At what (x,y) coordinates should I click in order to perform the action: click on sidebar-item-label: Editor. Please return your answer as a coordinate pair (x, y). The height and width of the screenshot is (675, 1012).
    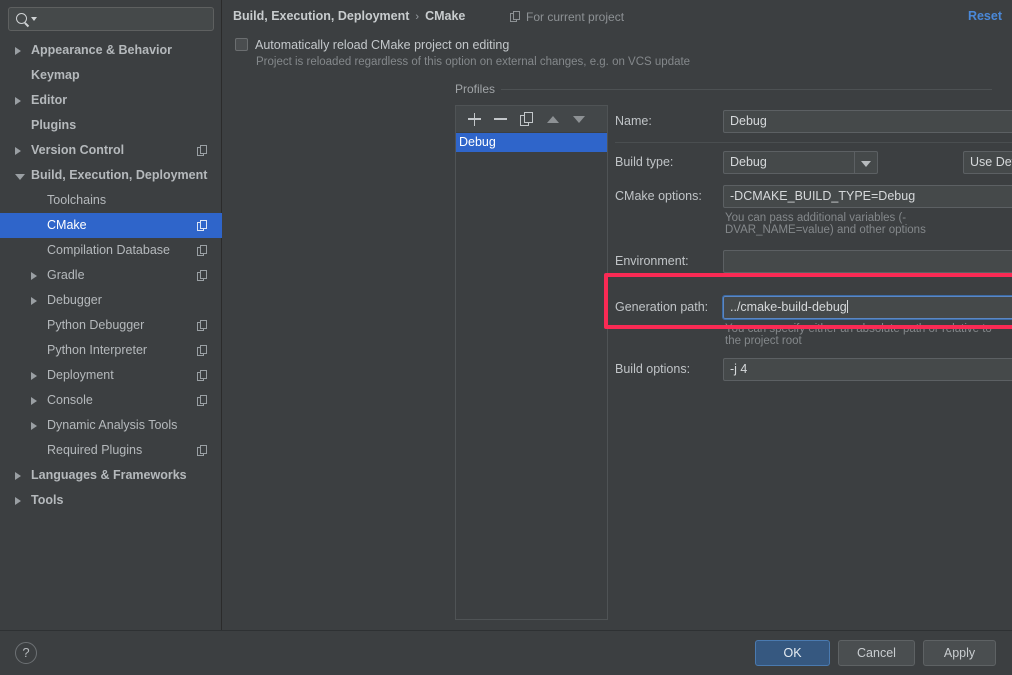
    Looking at the image, I should click on (49, 100).